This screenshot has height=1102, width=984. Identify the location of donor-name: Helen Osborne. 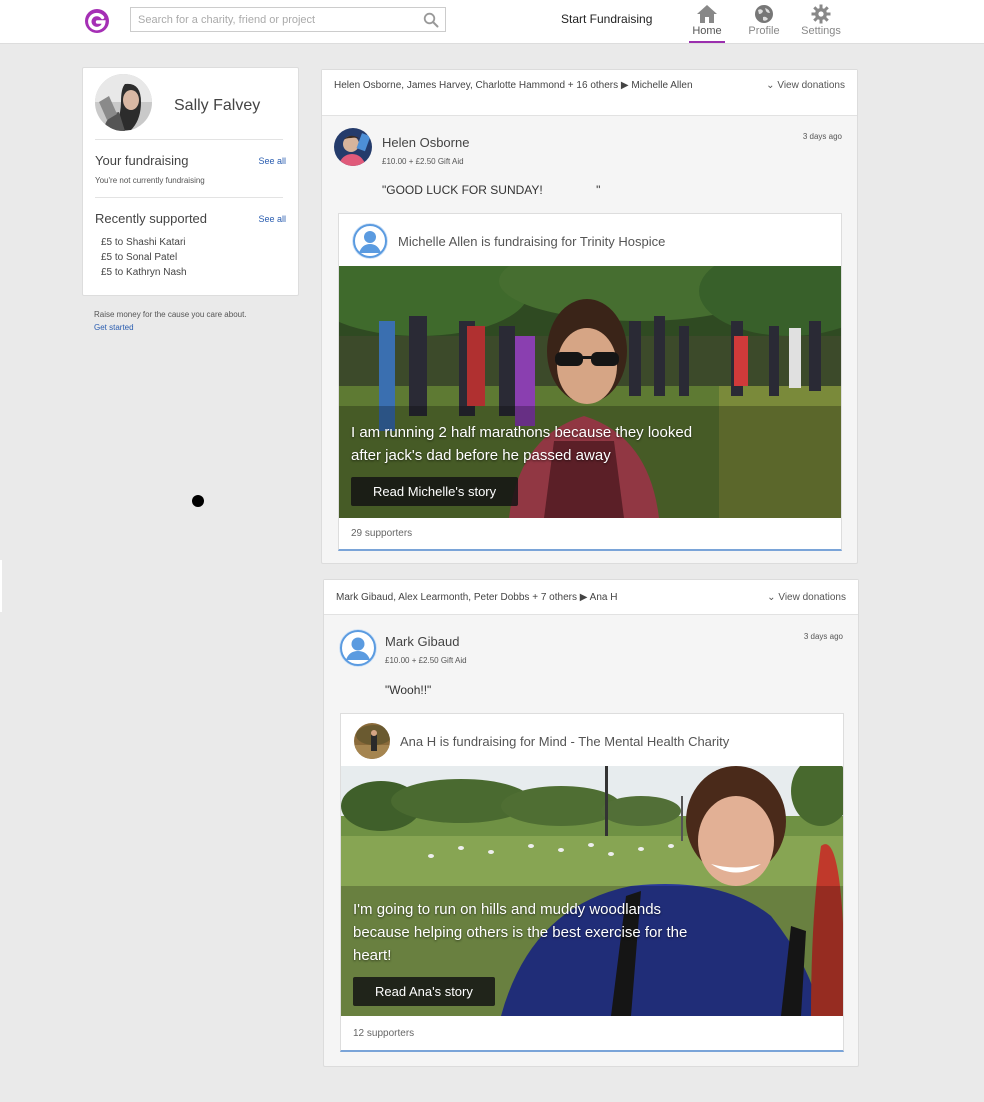
(425, 142).